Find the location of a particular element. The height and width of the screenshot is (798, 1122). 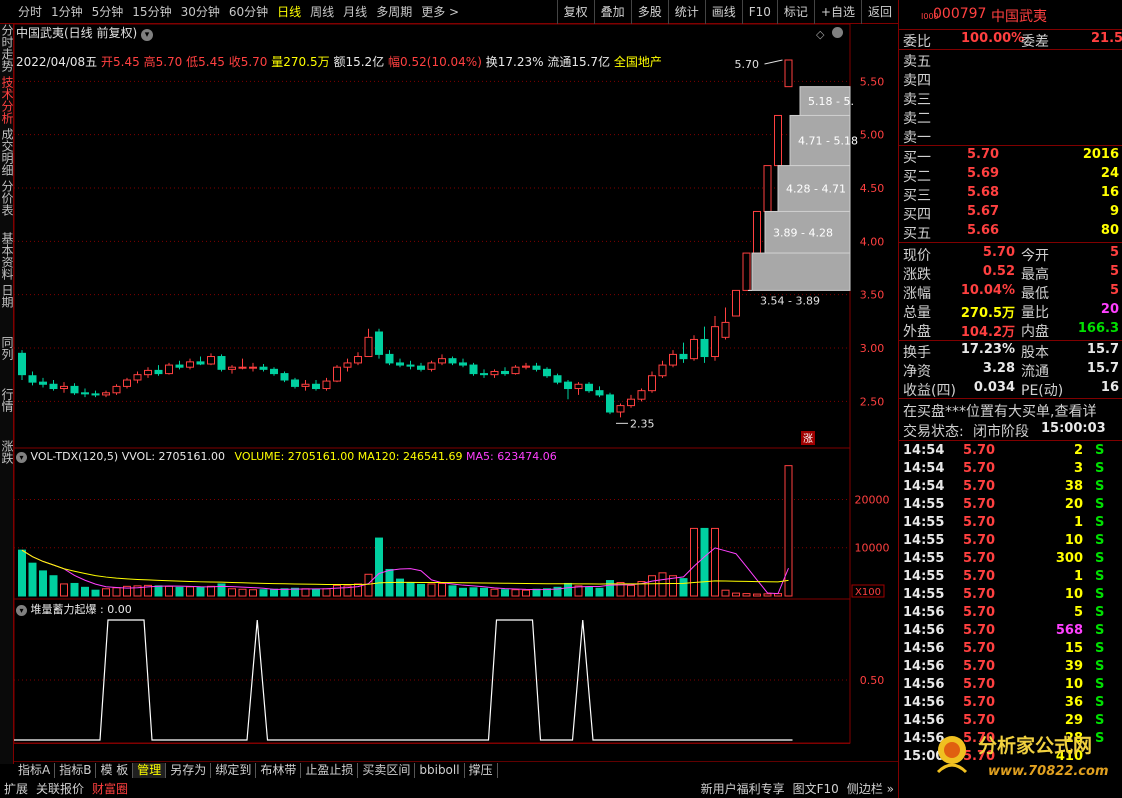

settings-circle-icon is located at coordinates (837, 32).